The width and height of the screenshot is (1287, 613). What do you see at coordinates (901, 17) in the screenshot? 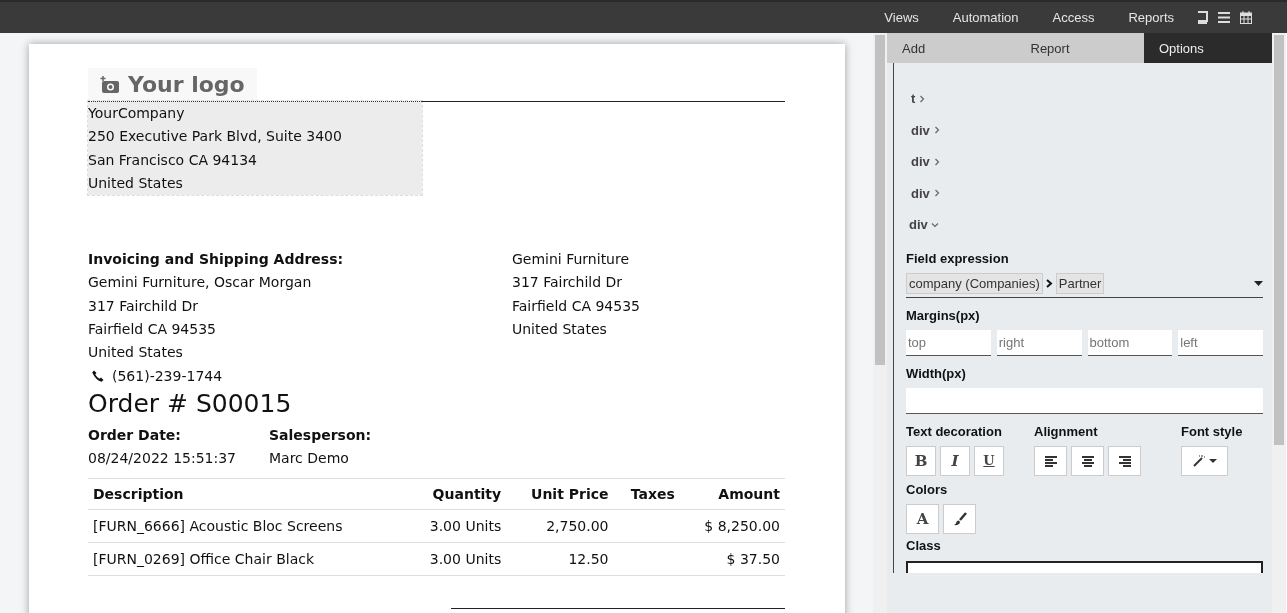
I see `menu-item: Views` at bounding box center [901, 17].